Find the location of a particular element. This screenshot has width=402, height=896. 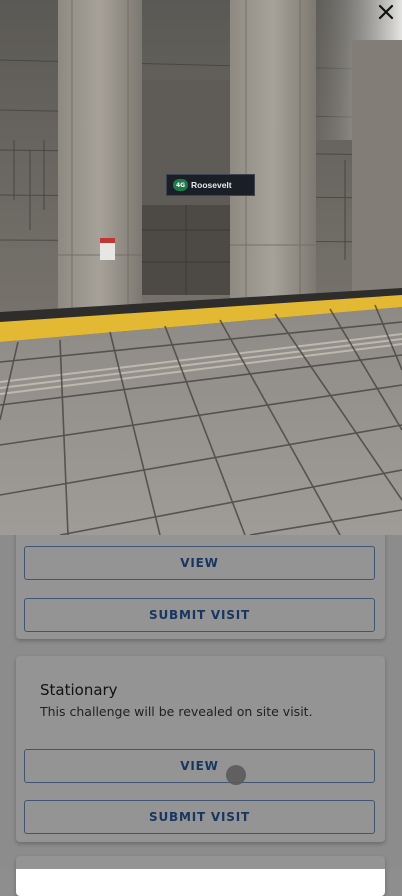

close-icon is located at coordinates (386, 12).